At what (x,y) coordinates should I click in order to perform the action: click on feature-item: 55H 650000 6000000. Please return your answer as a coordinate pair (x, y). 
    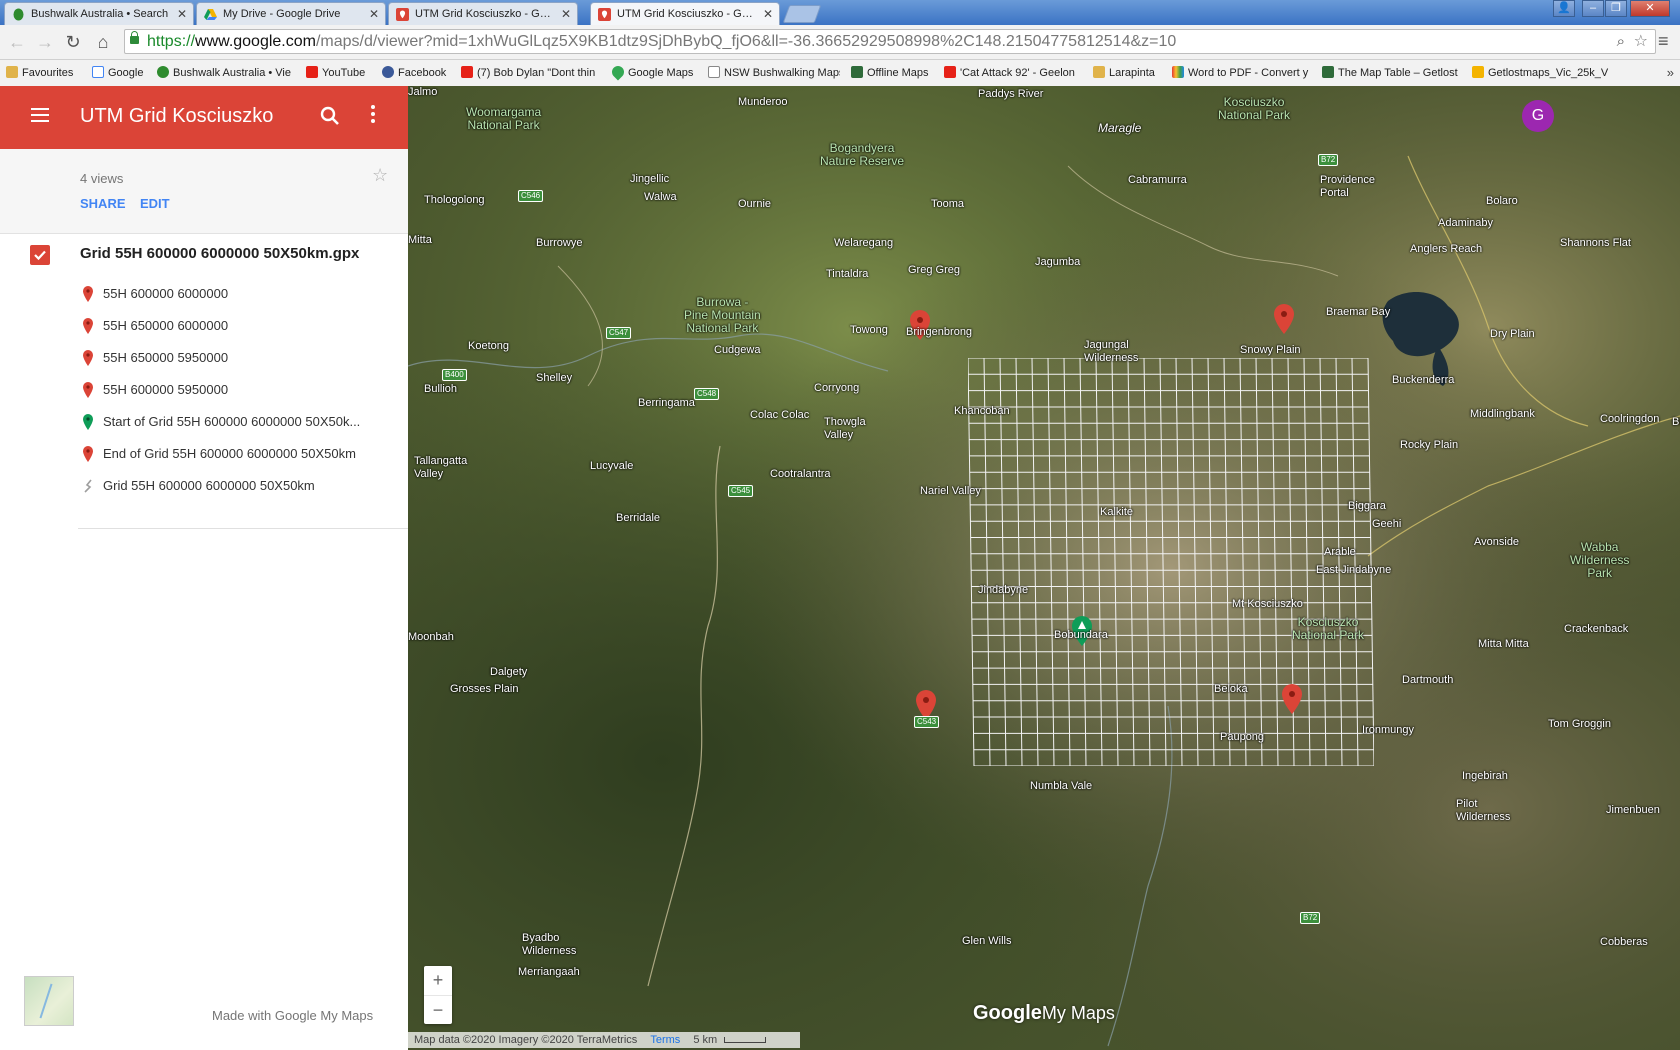
    Looking at the image, I should click on (235, 326).